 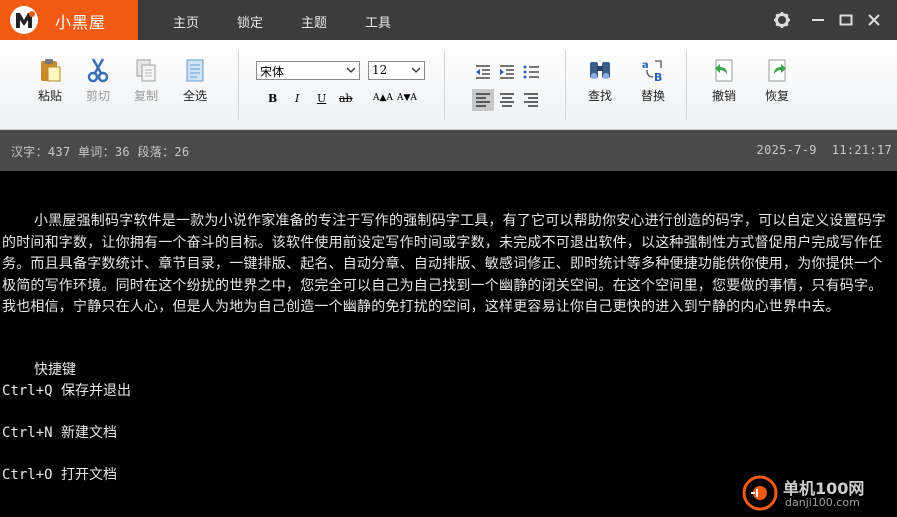 I want to click on svg-text: B, so click(x=658, y=77).